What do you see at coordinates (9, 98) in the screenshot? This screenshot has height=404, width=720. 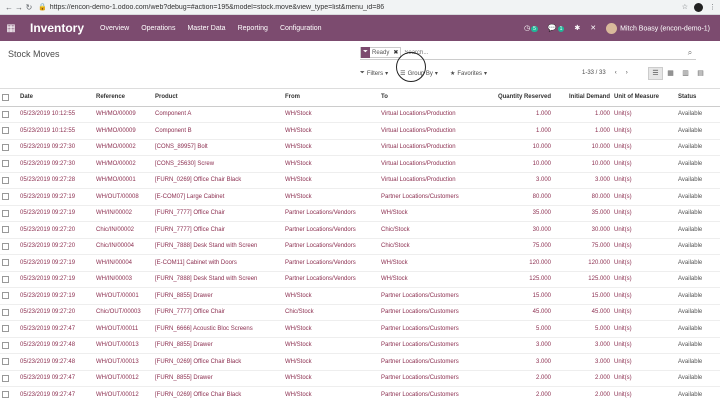 I see `select-all-checkbox` at bounding box center [9, 98].